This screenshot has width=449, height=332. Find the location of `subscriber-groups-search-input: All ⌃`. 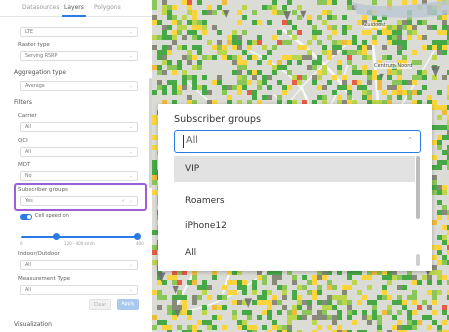

subscriber-groups-search-input: All ⌃ is located at coordinates (297, 141).